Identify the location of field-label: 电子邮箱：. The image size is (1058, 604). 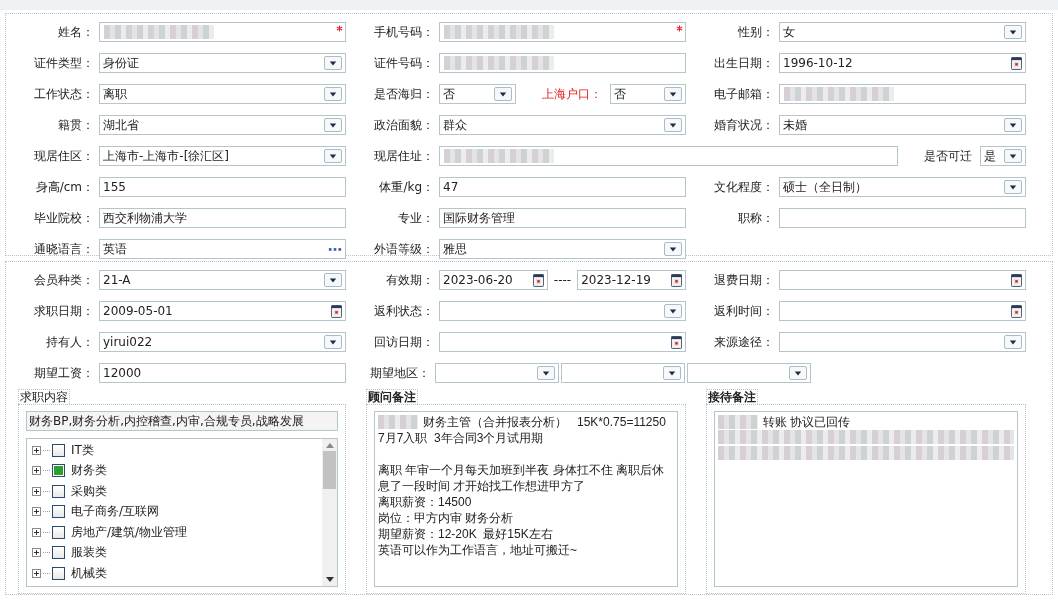
(743, 94).